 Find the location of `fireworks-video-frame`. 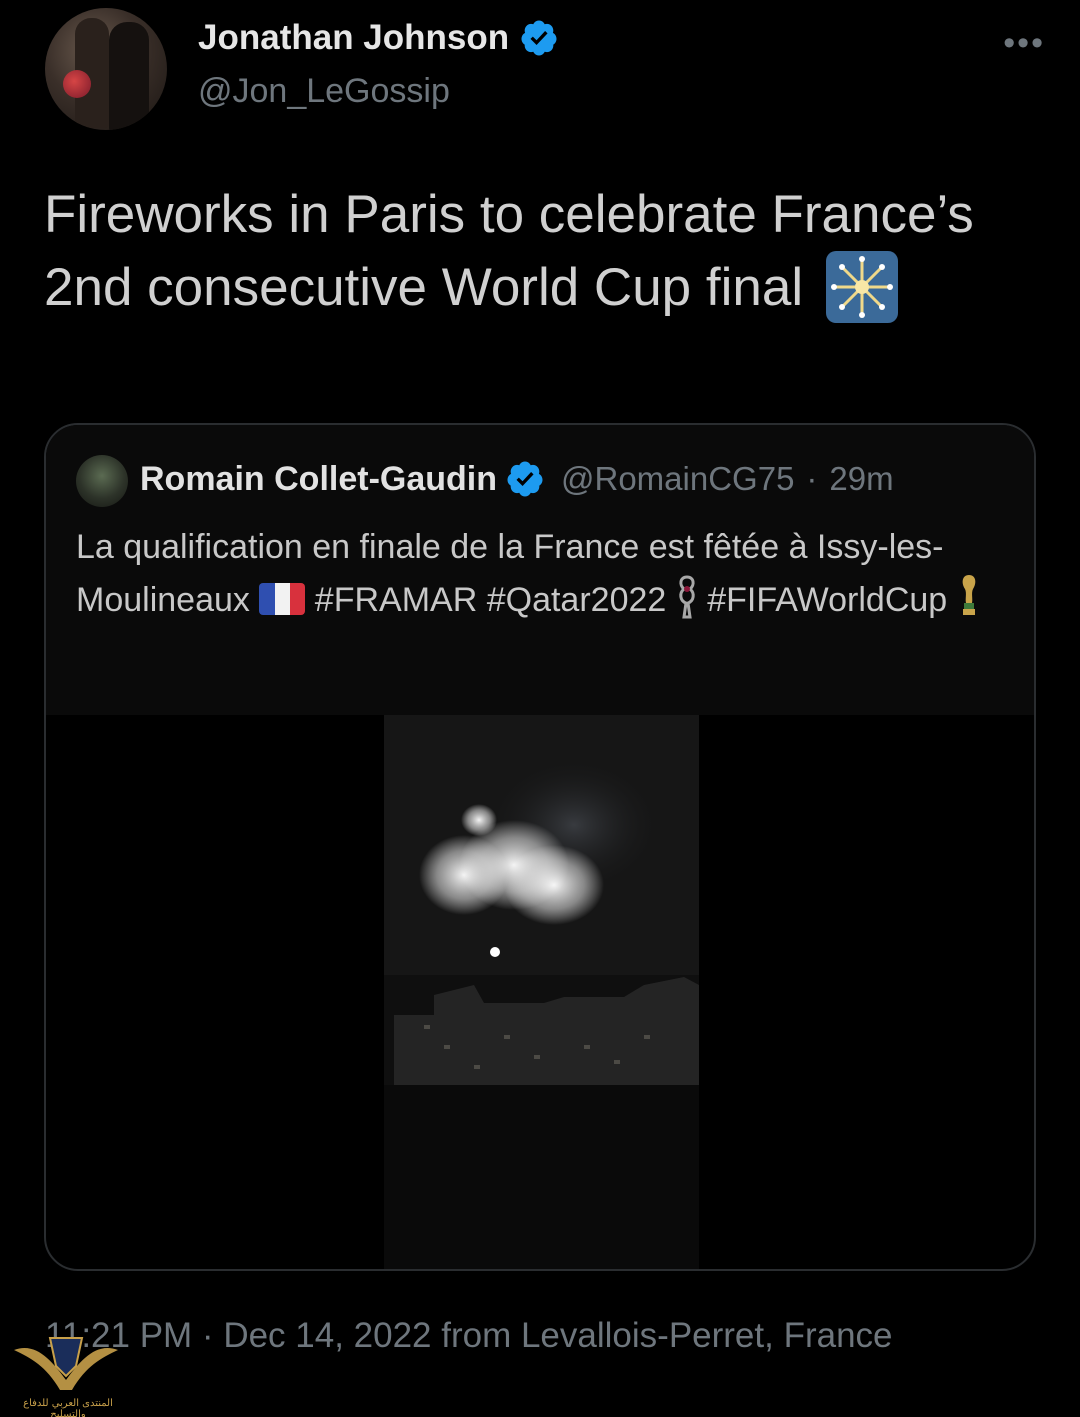

fireworks-video-frame is located at coordinates (541, 992).